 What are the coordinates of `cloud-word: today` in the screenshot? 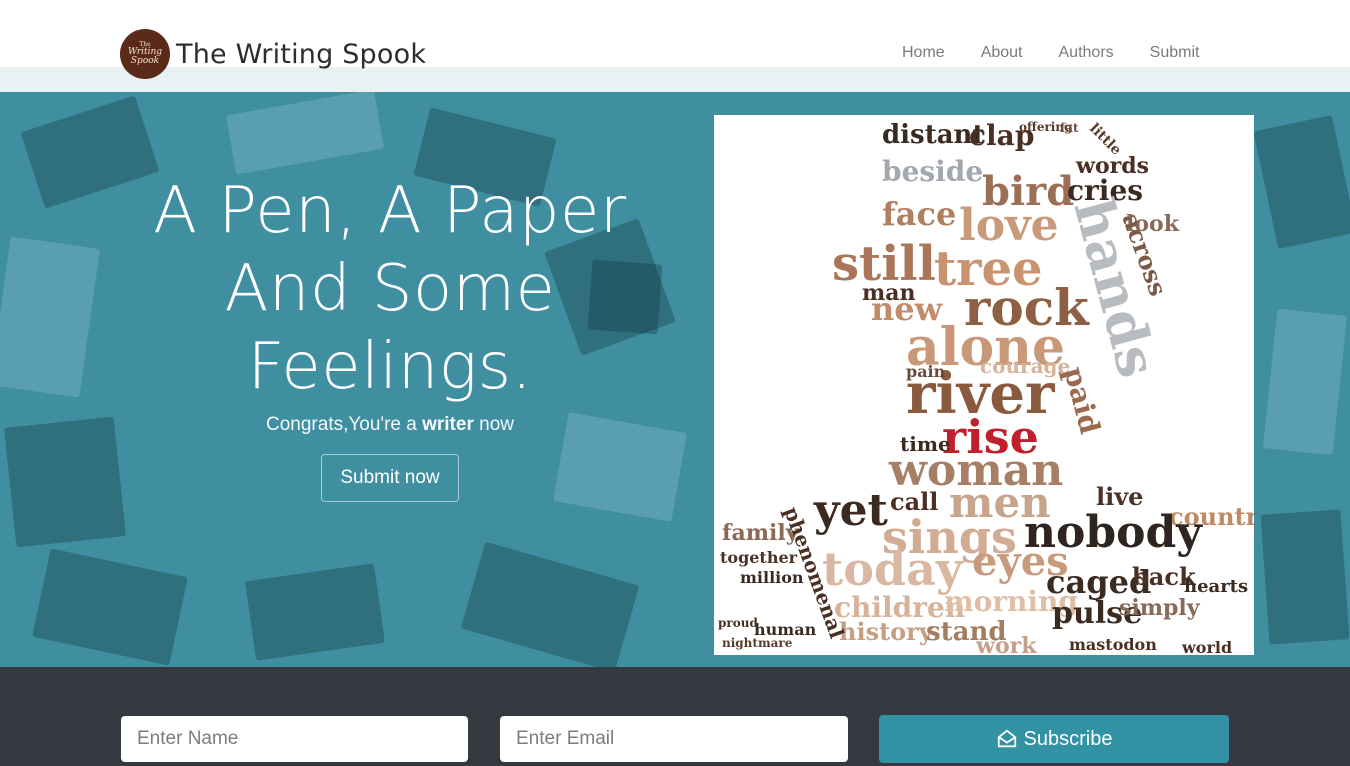 It's located at (893, 569).